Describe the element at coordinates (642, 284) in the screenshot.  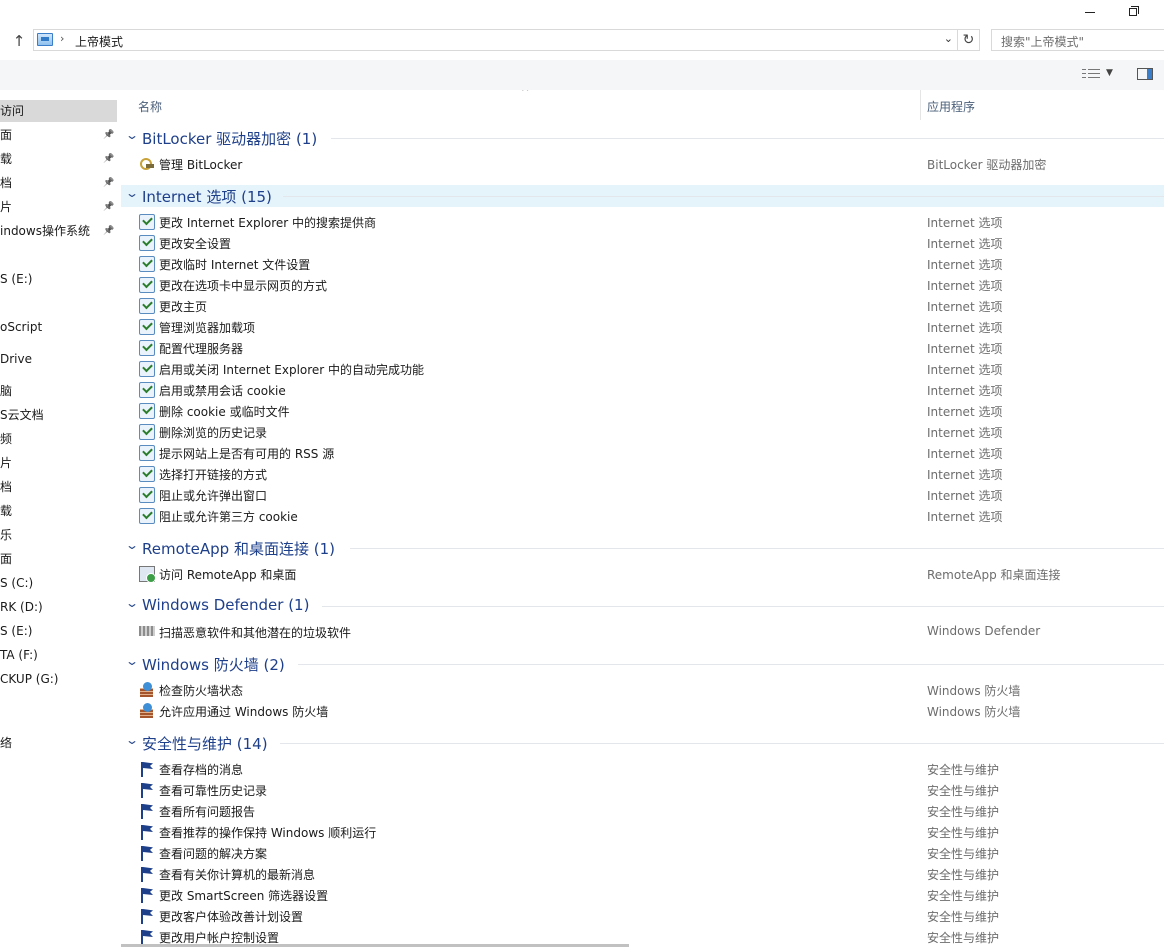
I see `list-item: 更改在选项卡中显示网页的方式 Internet 选项` at that location.